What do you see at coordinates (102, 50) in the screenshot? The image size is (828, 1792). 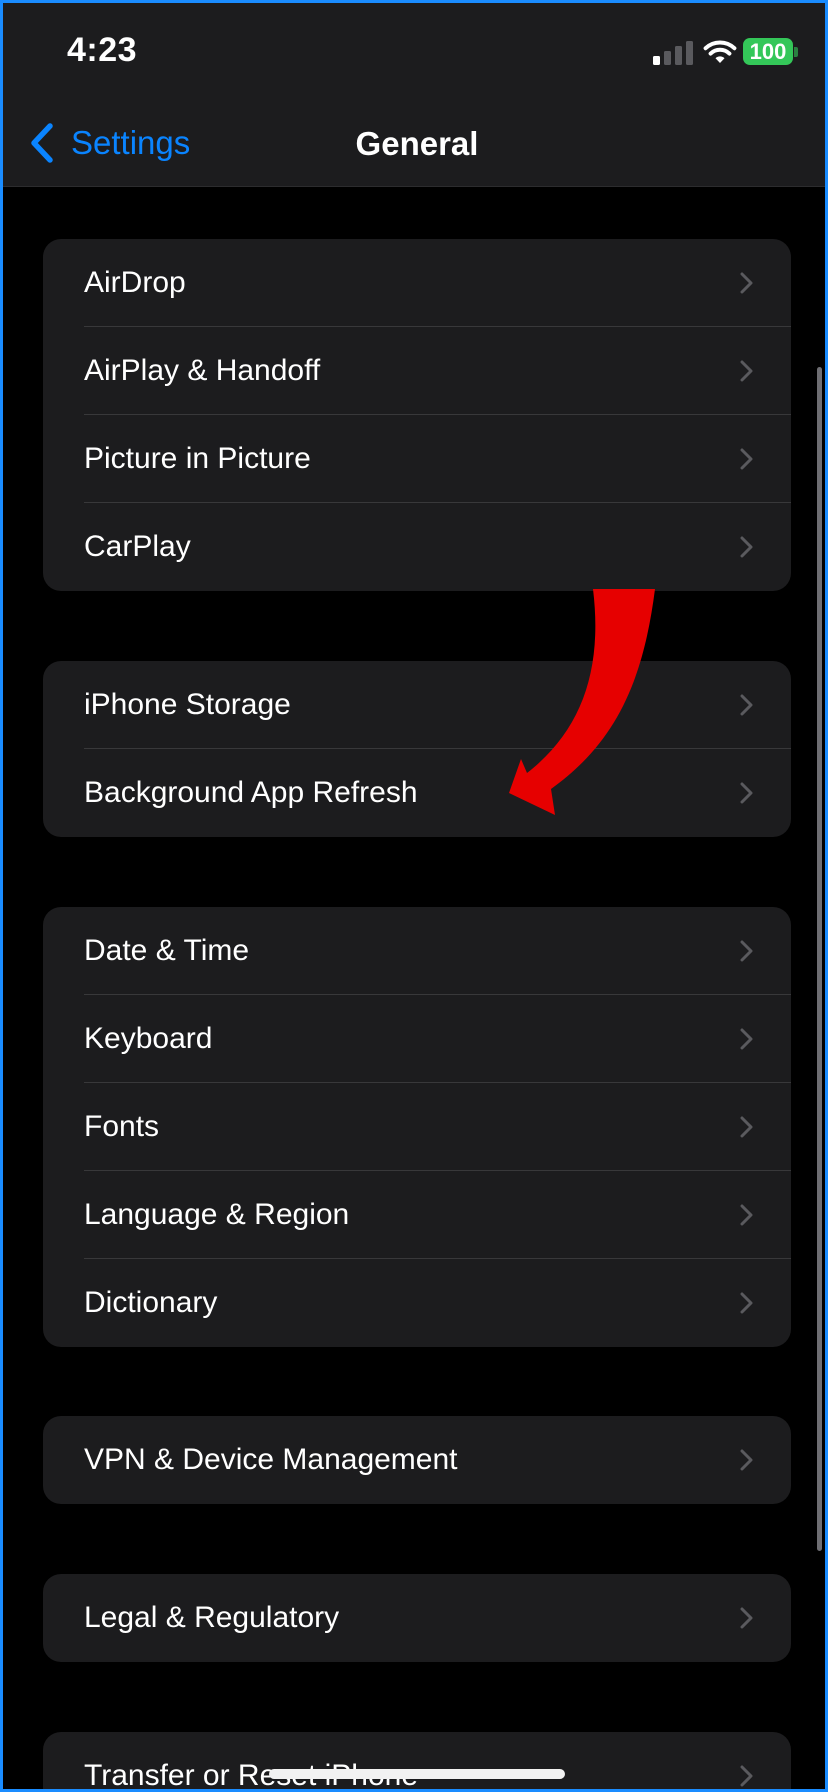 I see `status-time: 4:23` at bounding box center [102, 50].